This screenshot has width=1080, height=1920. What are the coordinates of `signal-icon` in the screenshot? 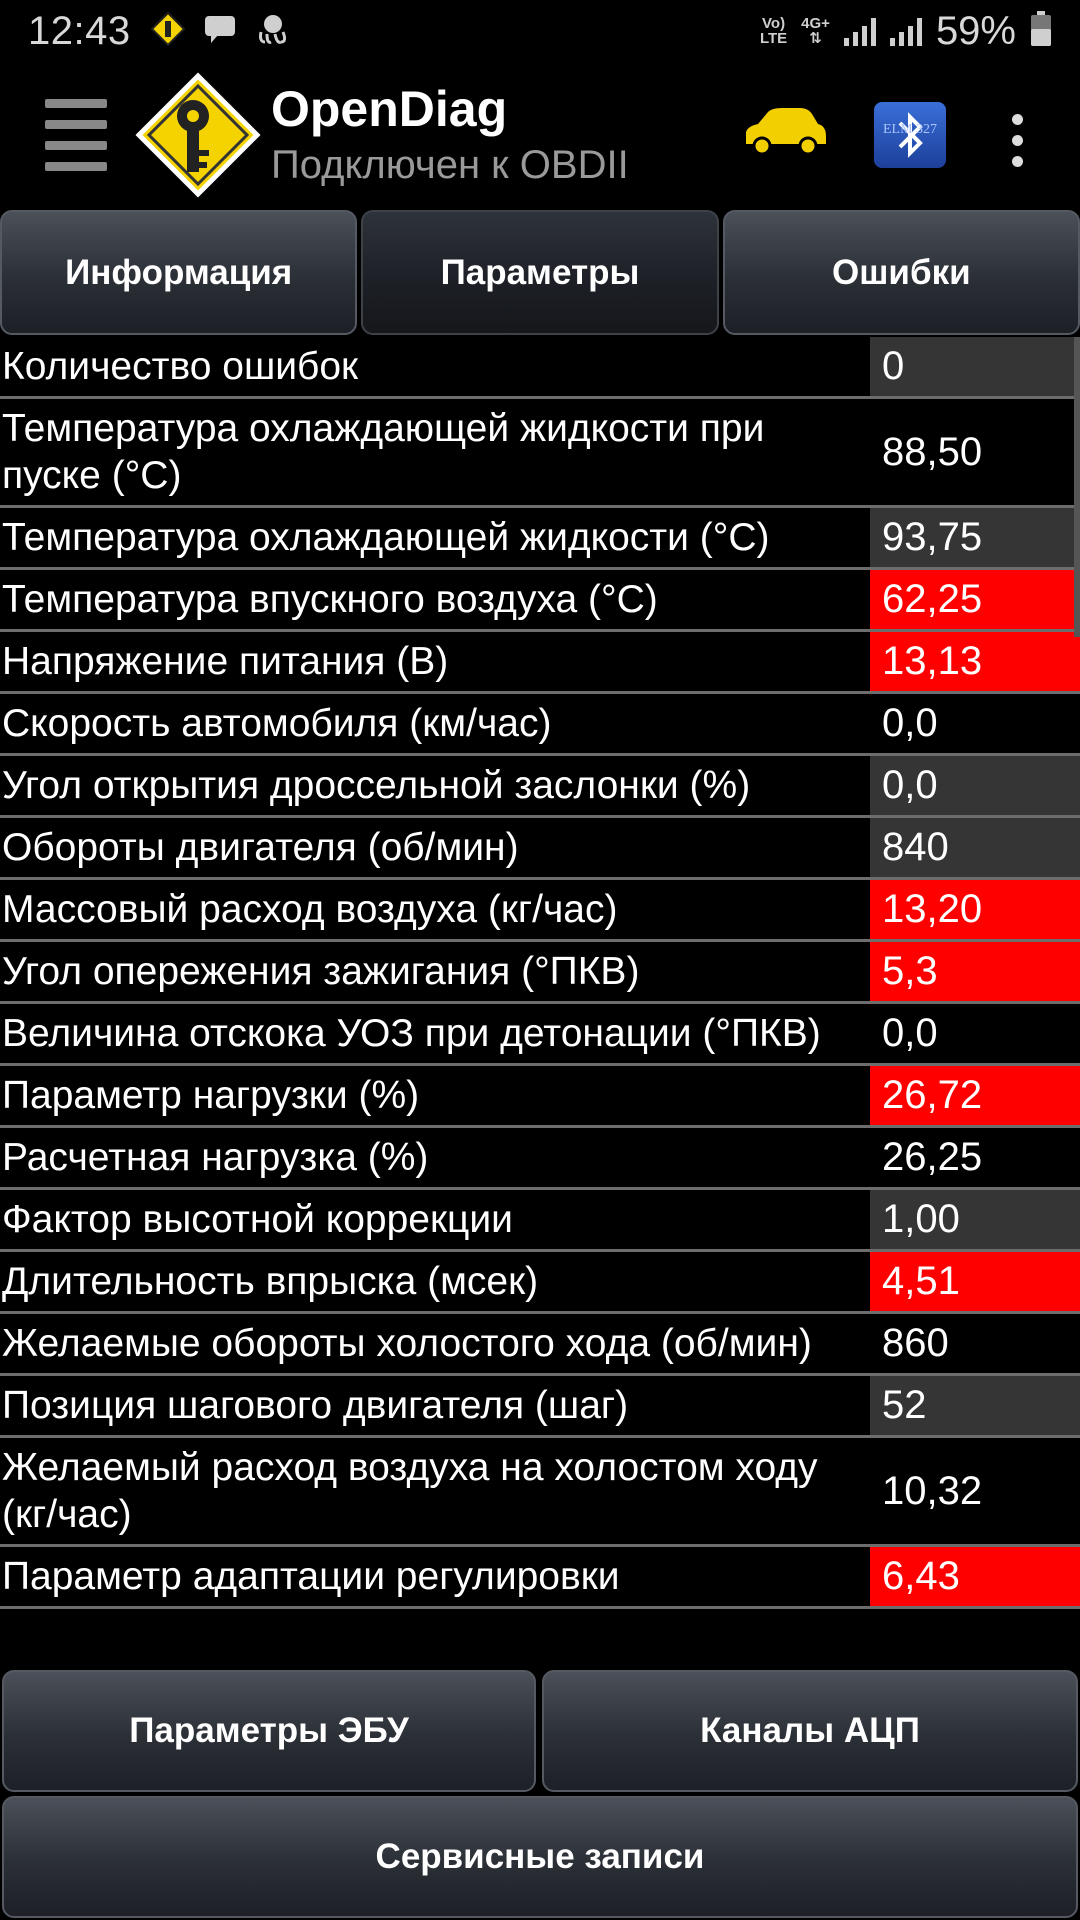 It's located at (859, 31).